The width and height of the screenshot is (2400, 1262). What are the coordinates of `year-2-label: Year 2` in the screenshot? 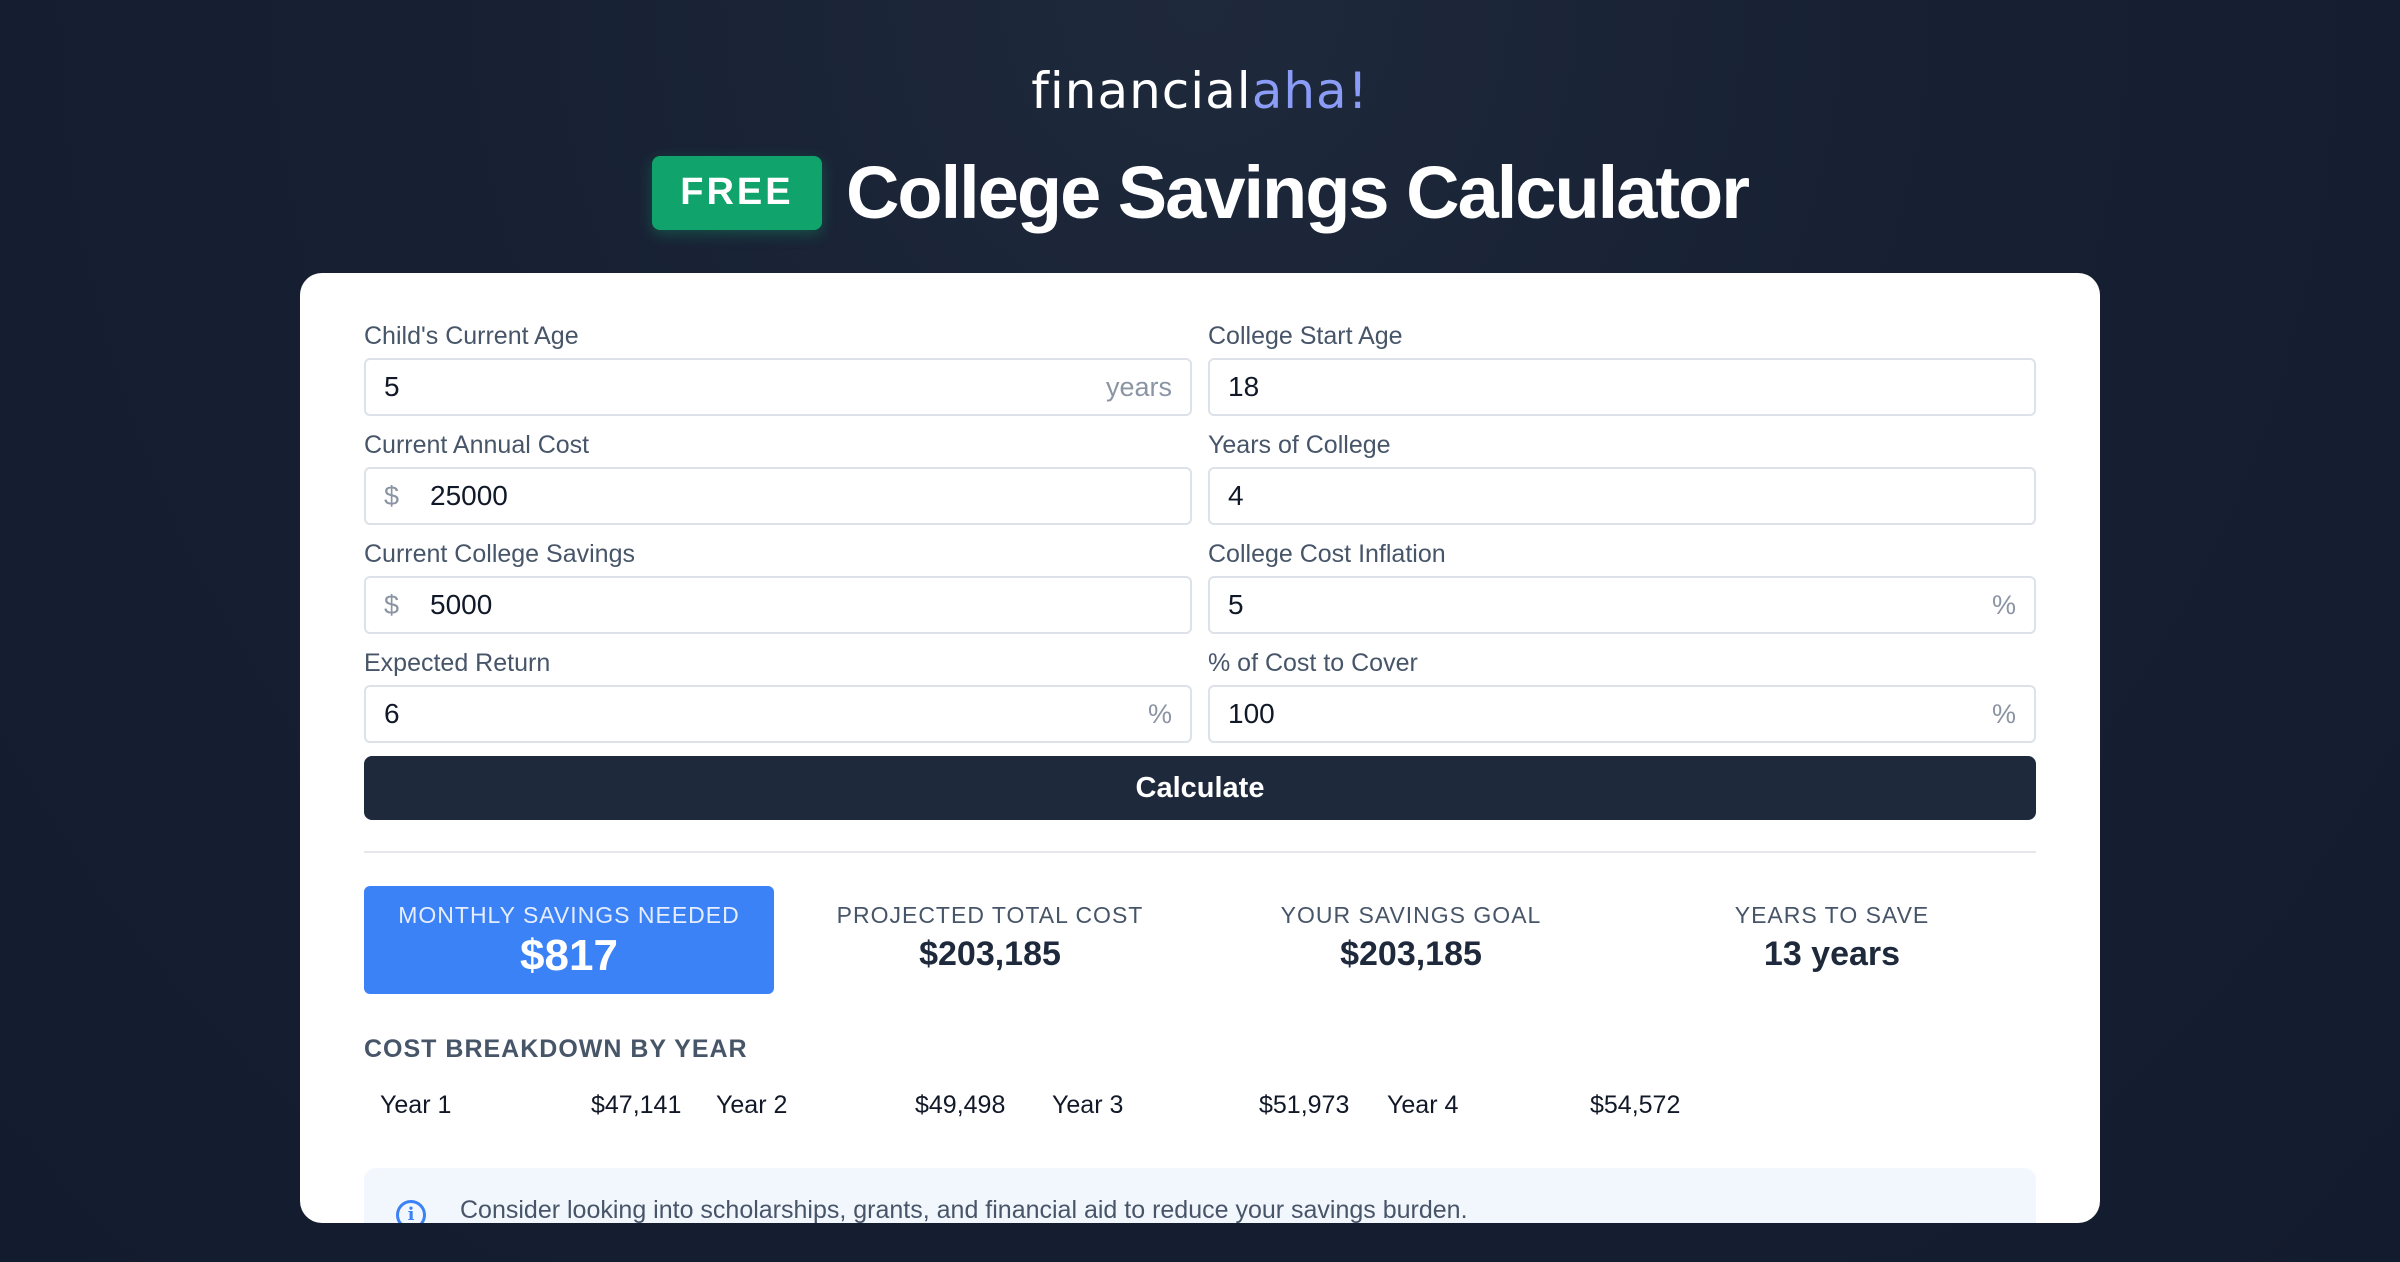 It's located at (752, 1105).